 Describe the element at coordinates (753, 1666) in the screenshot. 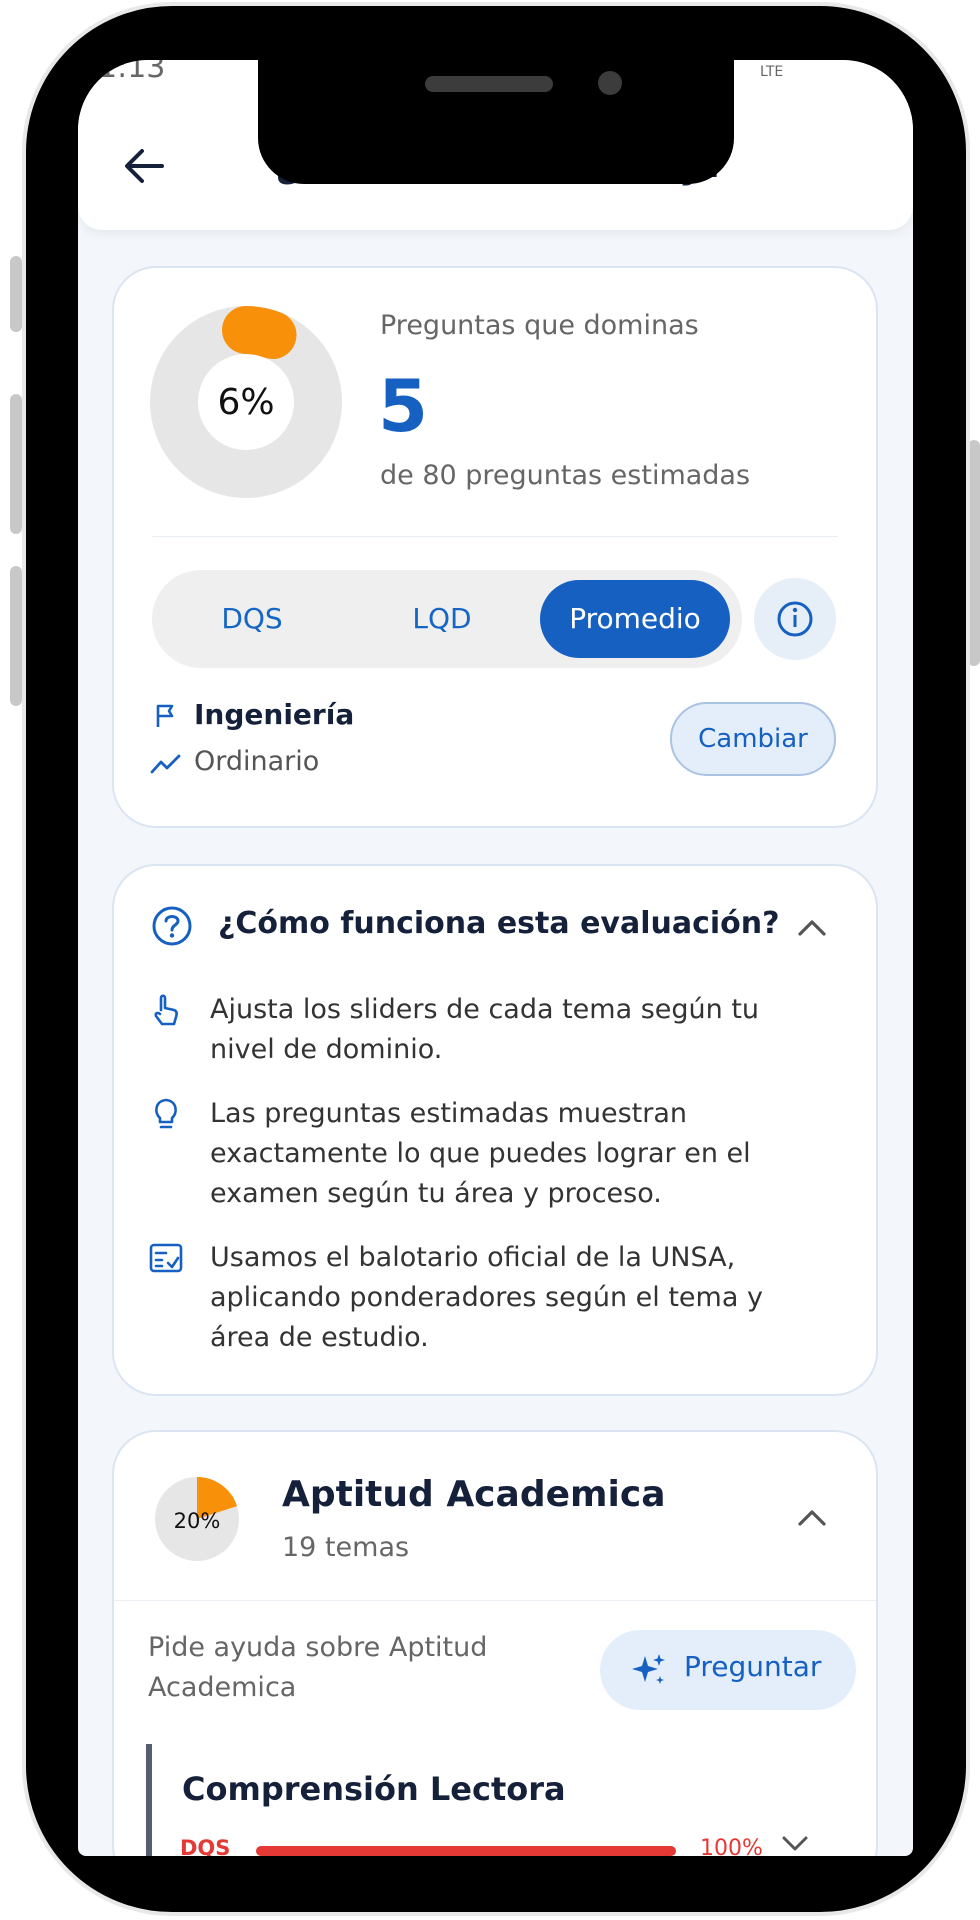

I see `ask-button-label: Preguntar` at that location.